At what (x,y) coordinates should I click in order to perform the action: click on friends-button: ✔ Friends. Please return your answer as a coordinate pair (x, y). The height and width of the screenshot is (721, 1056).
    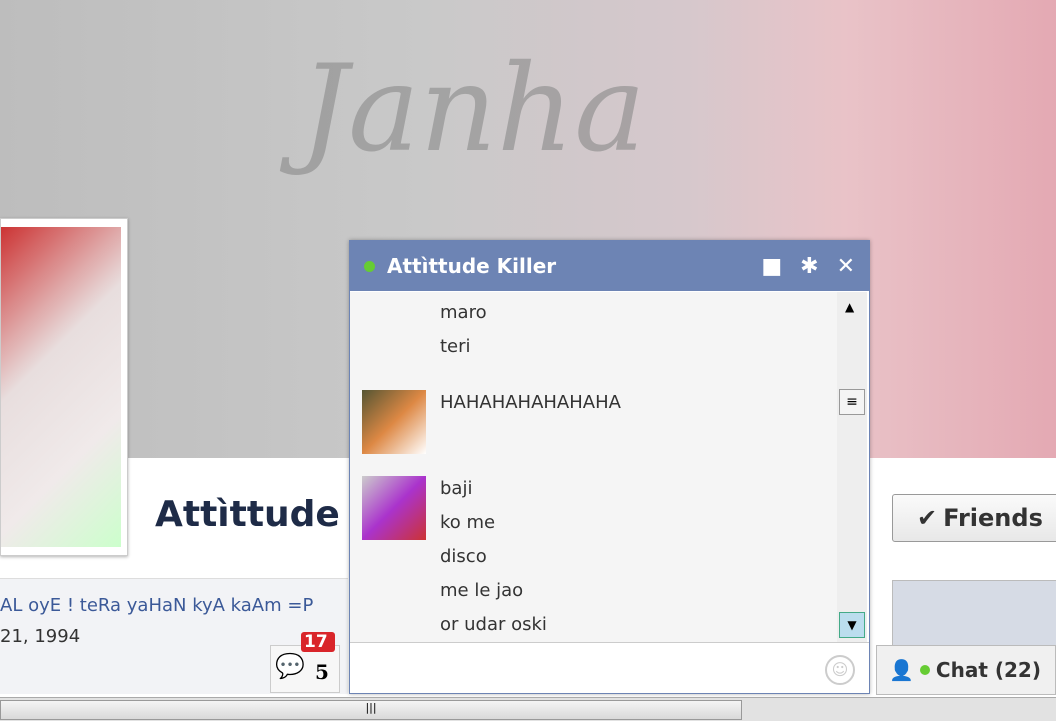
    Looking at the image, I should click on (974, 518).